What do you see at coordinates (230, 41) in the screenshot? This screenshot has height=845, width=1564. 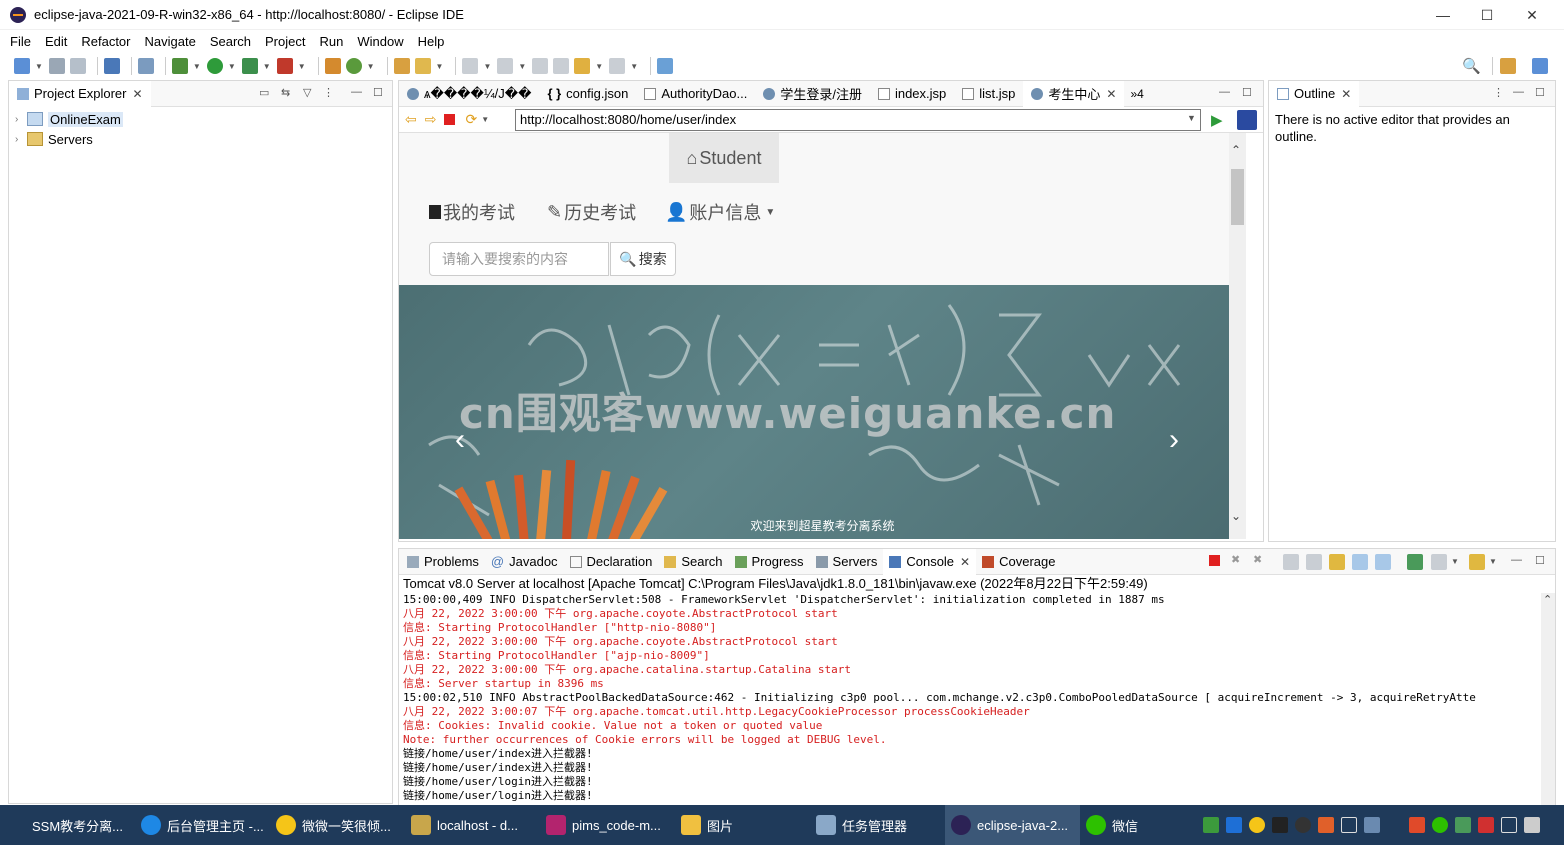 I see `menu-search: Search` at bounding box center [230, 41].